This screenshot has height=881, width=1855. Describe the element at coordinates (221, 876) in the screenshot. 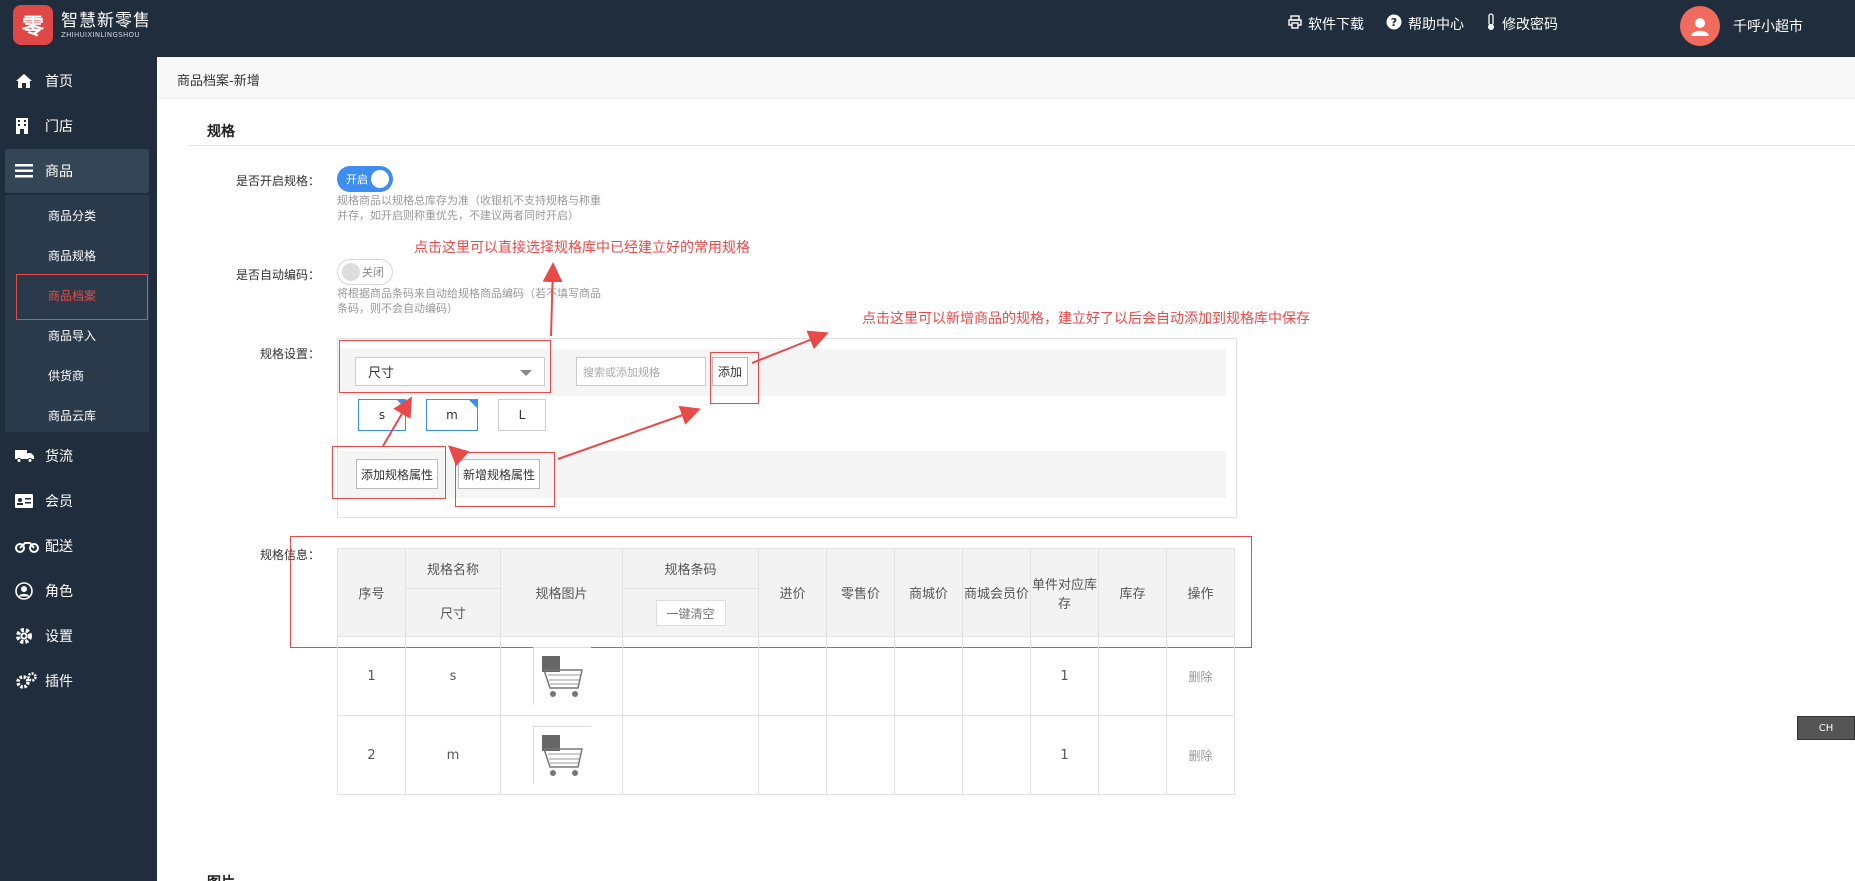

I see `images-section-title: 图片` at that location.